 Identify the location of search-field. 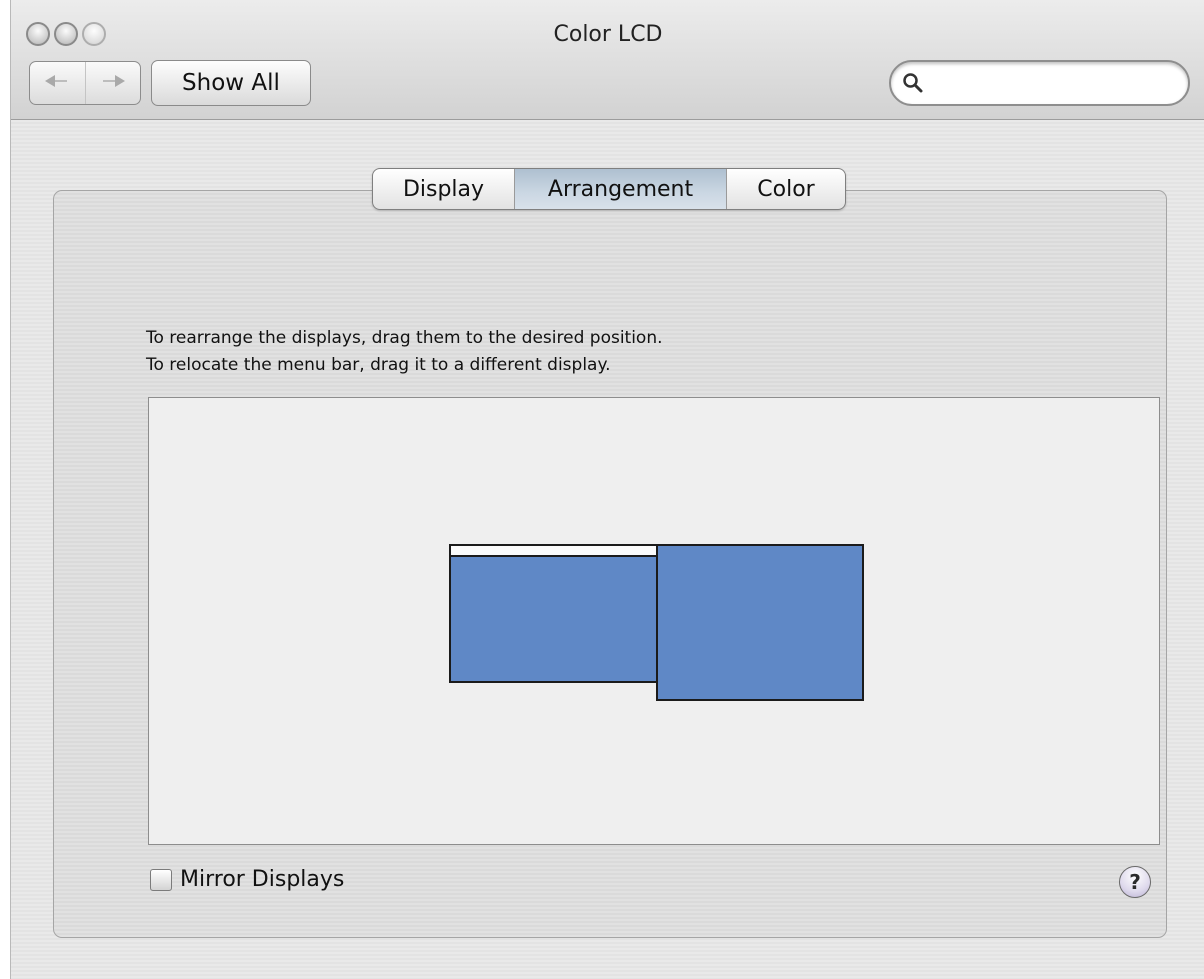
(1039, 83).